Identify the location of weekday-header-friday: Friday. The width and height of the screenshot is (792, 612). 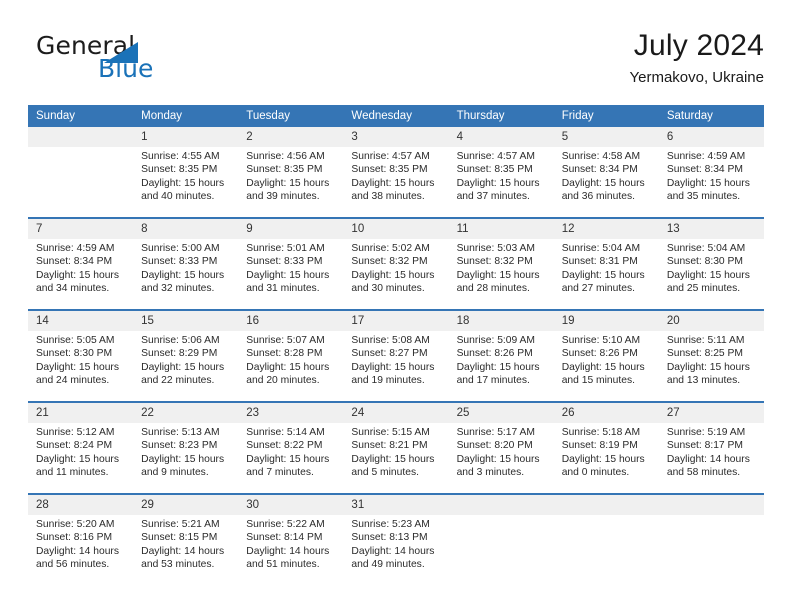
(606, 116).